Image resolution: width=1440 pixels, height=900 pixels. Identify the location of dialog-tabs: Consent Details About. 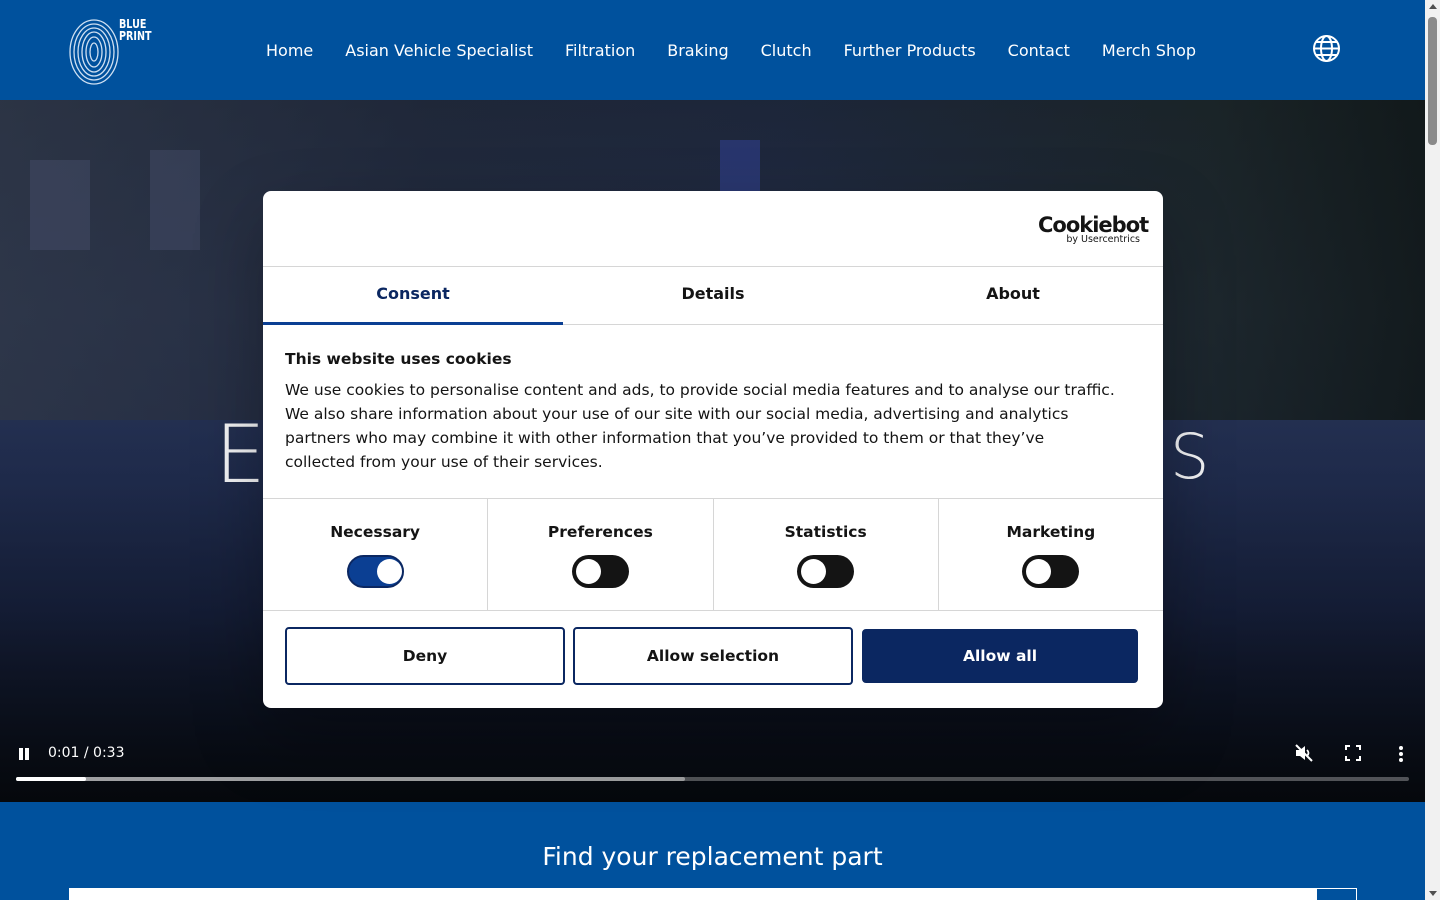
(713, 296).